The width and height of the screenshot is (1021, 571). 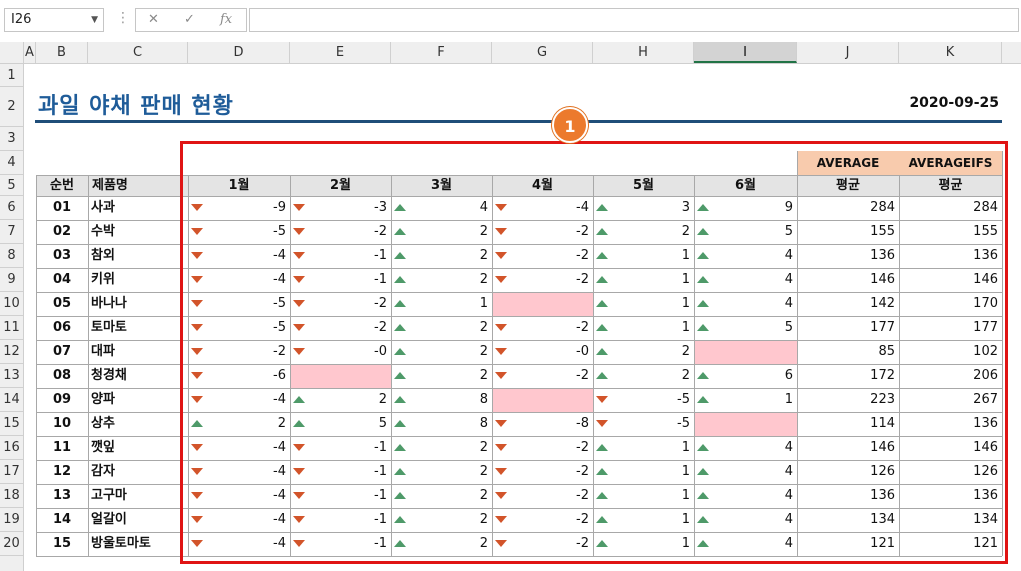 I want to click on row-header-14: 14, so click(x=11, y=400).